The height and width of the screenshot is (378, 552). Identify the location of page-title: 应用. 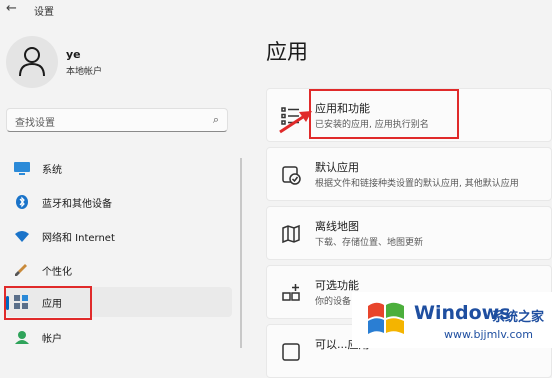
(287, 52).